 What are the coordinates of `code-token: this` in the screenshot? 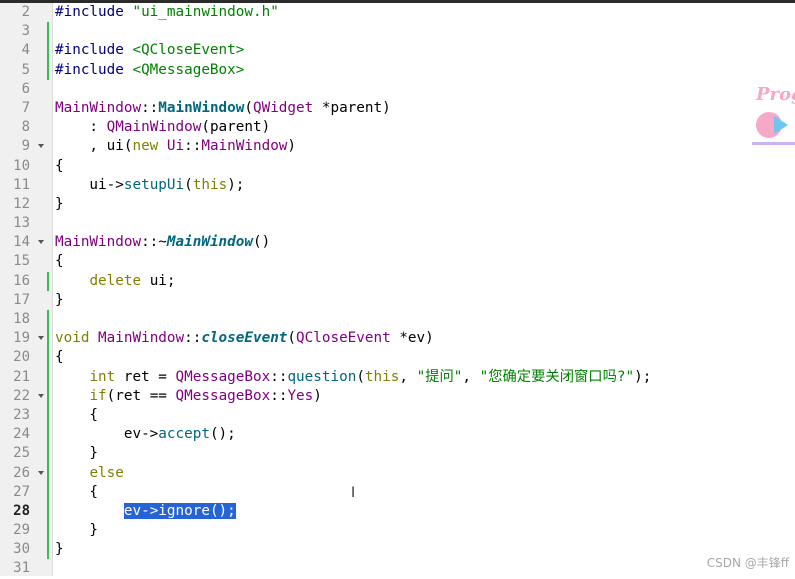 It's located at (210, 184).